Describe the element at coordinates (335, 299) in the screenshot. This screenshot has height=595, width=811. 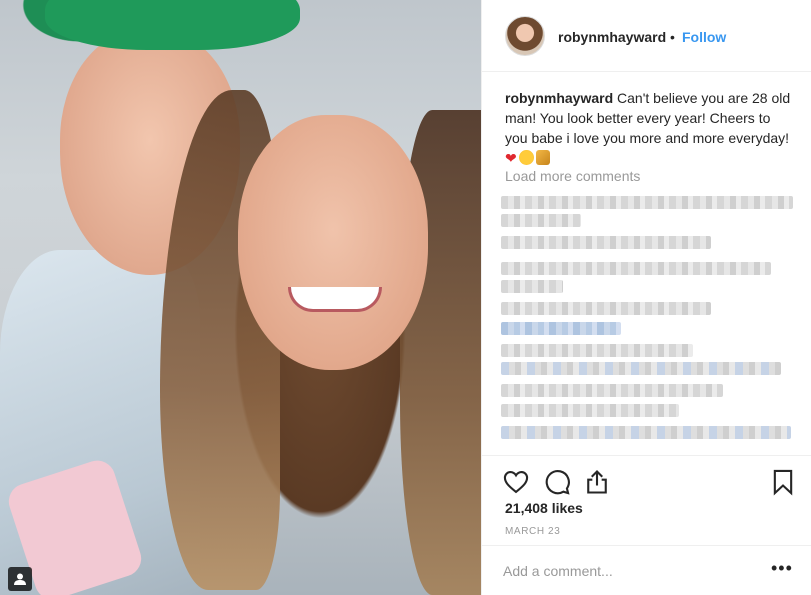
I see `photo-smile` at that location.